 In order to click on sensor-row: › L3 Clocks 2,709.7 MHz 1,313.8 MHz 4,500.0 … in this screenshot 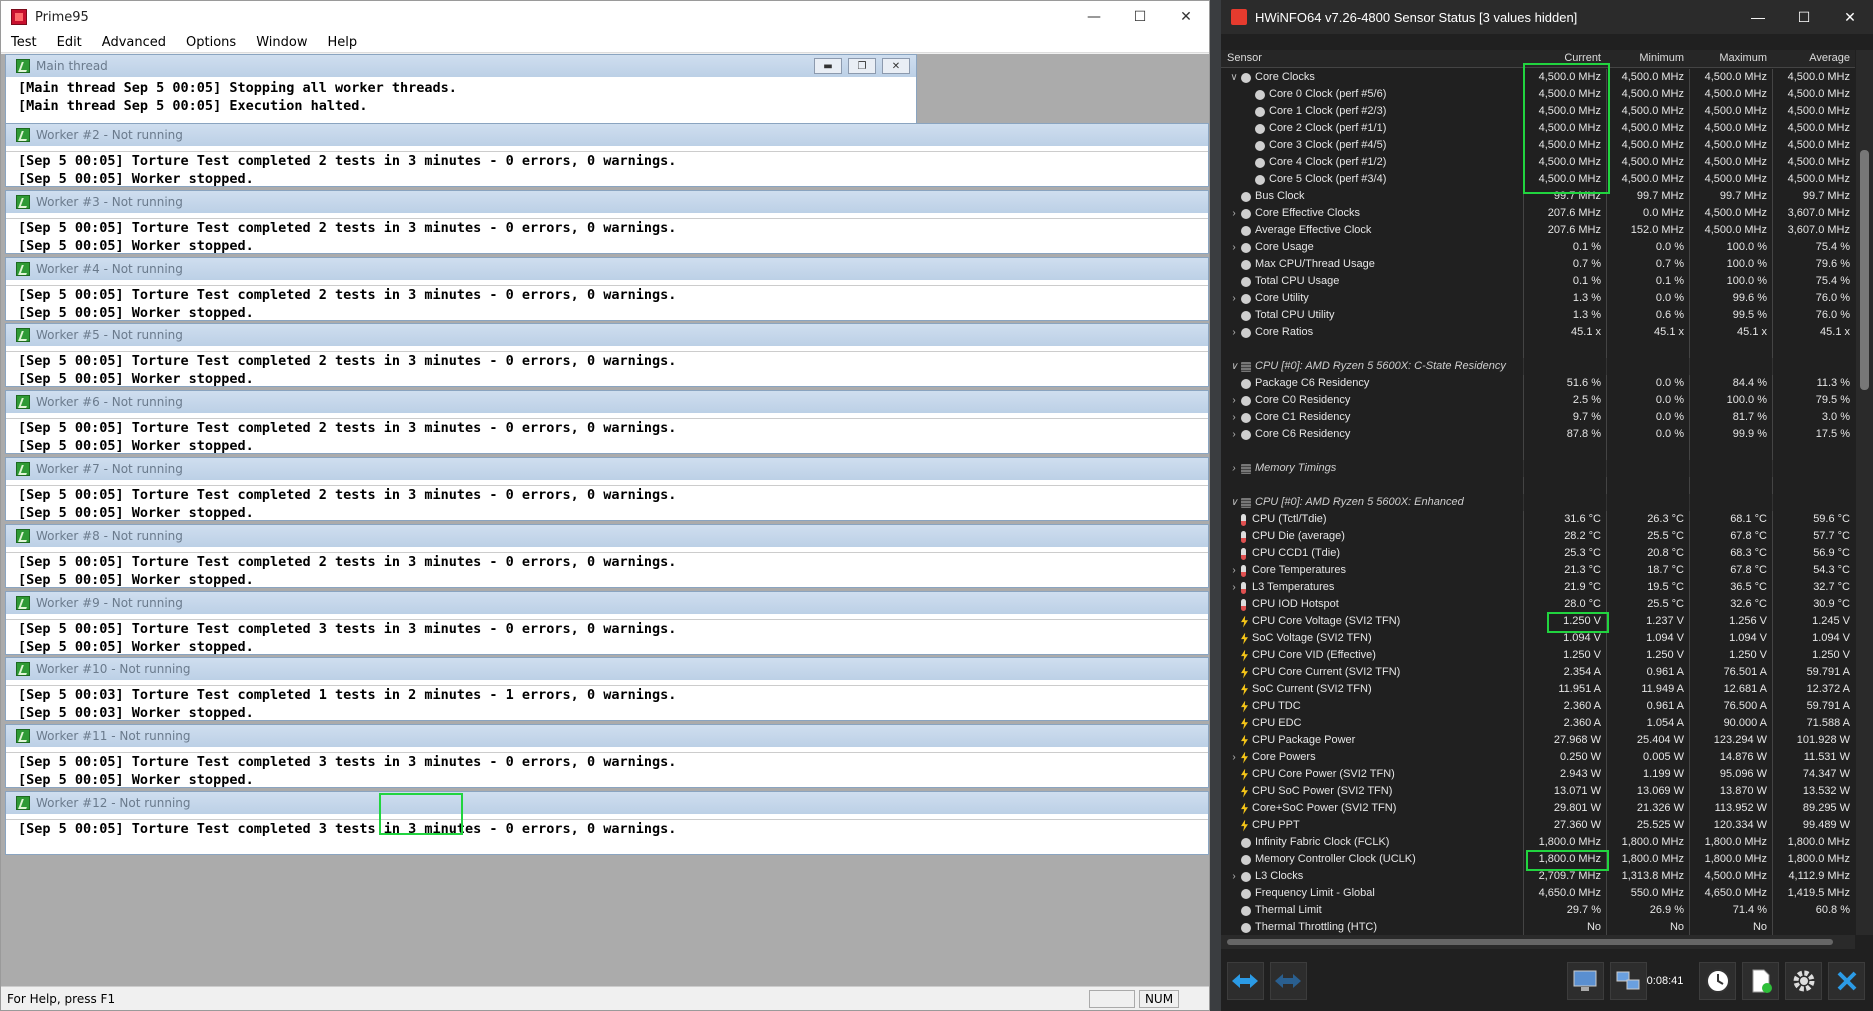, I will do `click(1538, 876)`.